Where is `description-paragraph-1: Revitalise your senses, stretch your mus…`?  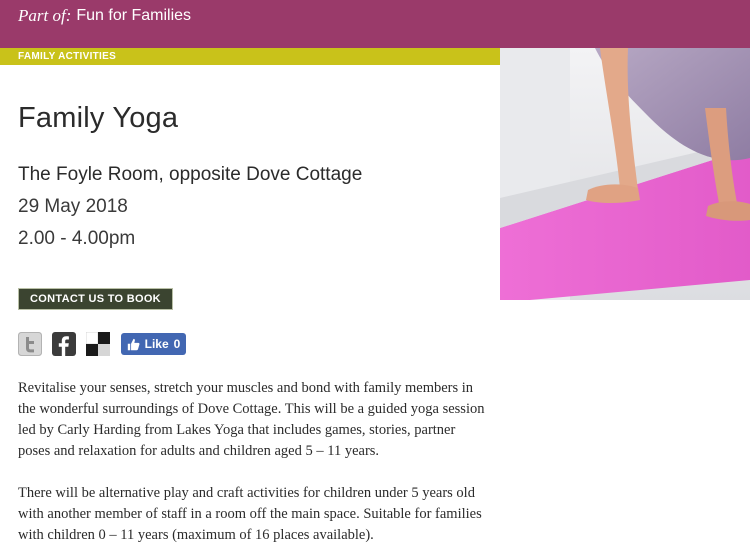
description-paragraph-1: Revitalise your senses, stretch your mus… is located at coordinates (251, 419).